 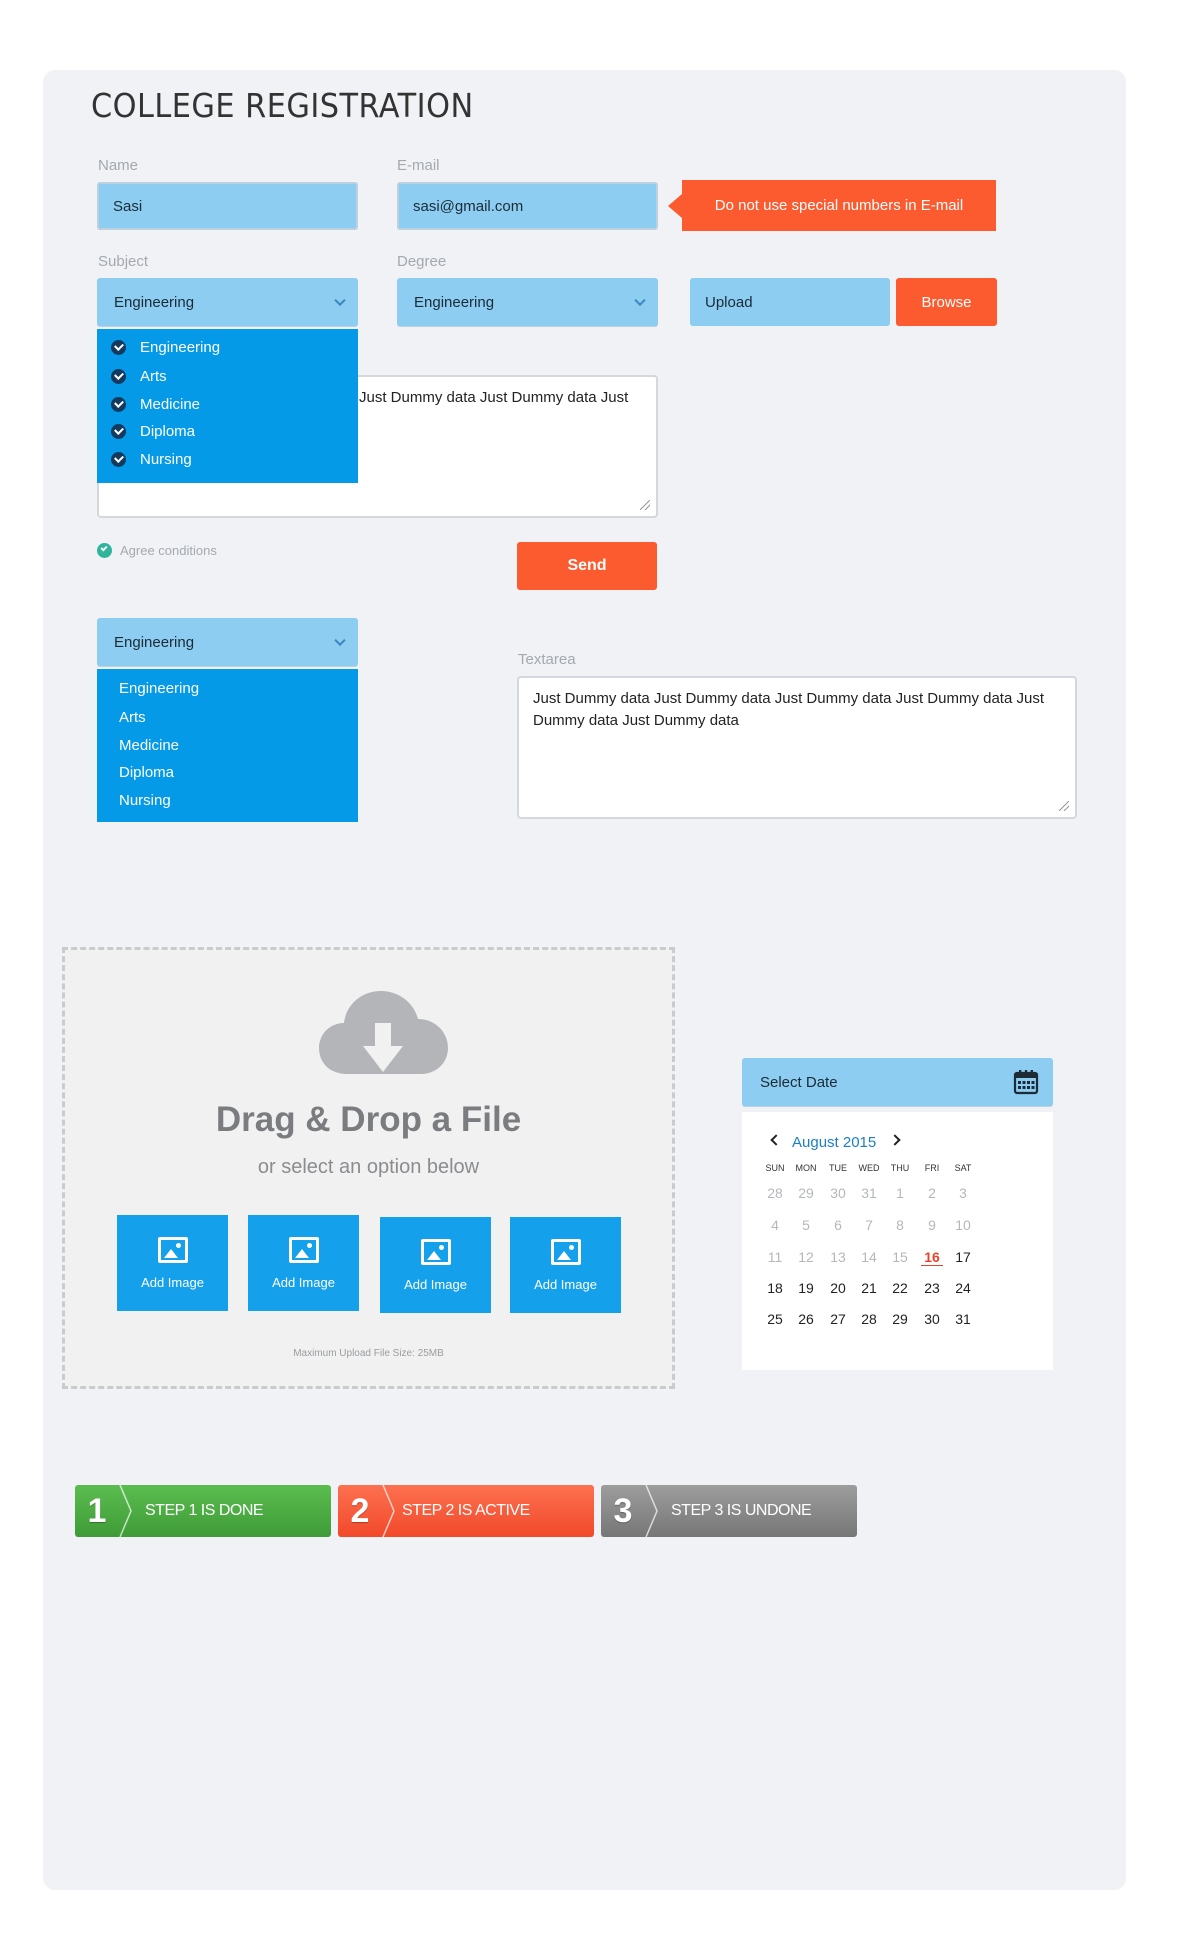 I want to click on step-1: 1 STEP 1 IS DONE, so click(x=203, y=1511).